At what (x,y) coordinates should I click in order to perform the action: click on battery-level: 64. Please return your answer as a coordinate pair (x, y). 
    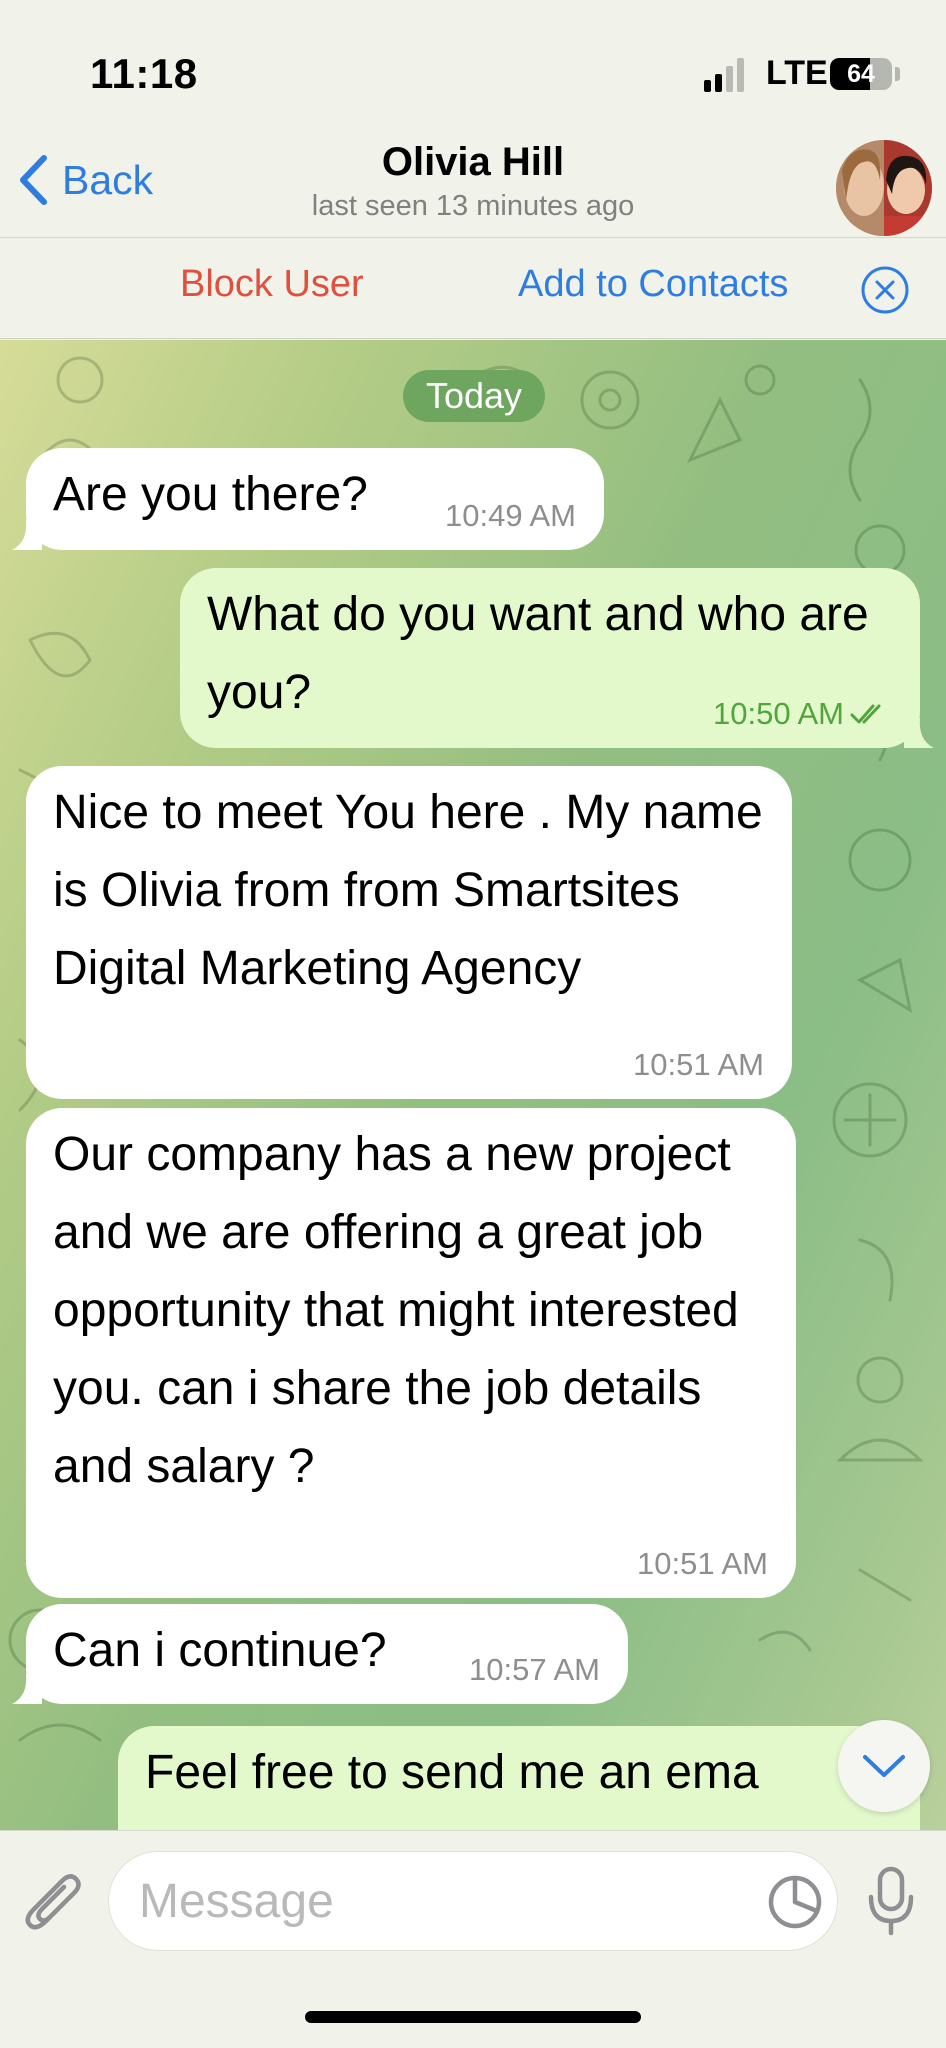
    Looking at the image, I should click on (861, 74).